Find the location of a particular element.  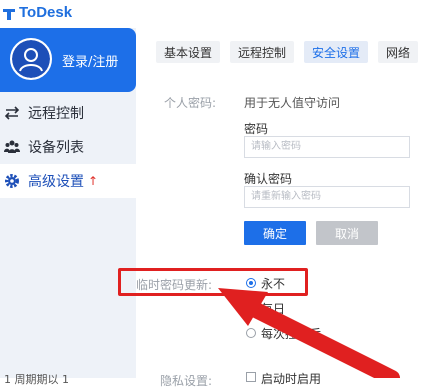

login-register-link: 登录/注册 is located at coordinates (90, 60).